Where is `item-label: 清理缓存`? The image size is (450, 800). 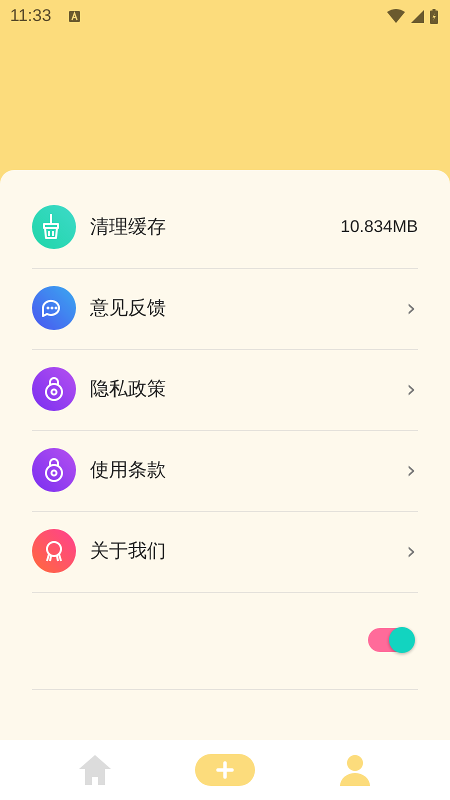 item-label: 清理缓存 is located at coordinates (128, 227).